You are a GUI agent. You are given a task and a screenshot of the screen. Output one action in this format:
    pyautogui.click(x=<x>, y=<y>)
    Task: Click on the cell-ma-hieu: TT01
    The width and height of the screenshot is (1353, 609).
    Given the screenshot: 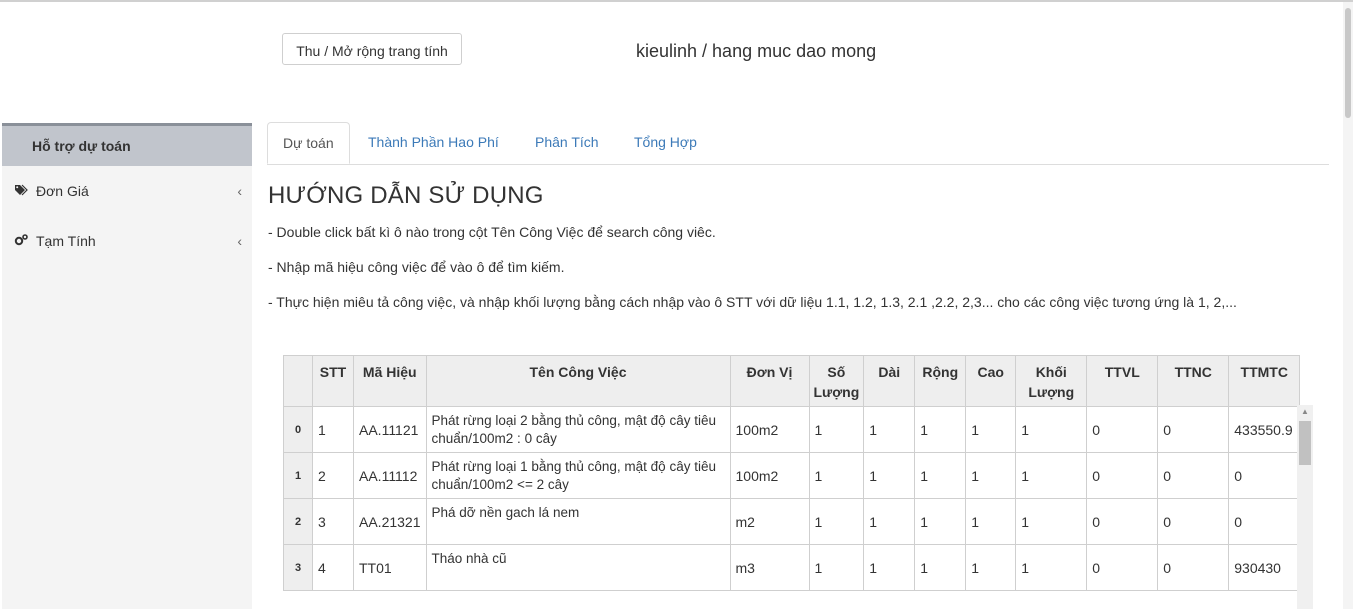 What is the action you would take?
    pyautogui.click(x=390, y=567)
    